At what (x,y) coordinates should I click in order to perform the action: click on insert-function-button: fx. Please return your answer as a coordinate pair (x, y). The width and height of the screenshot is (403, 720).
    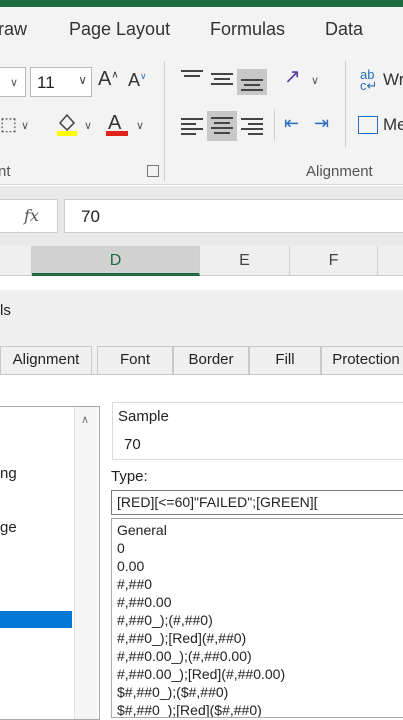
    Looking at the image, I should click on (29, 216).